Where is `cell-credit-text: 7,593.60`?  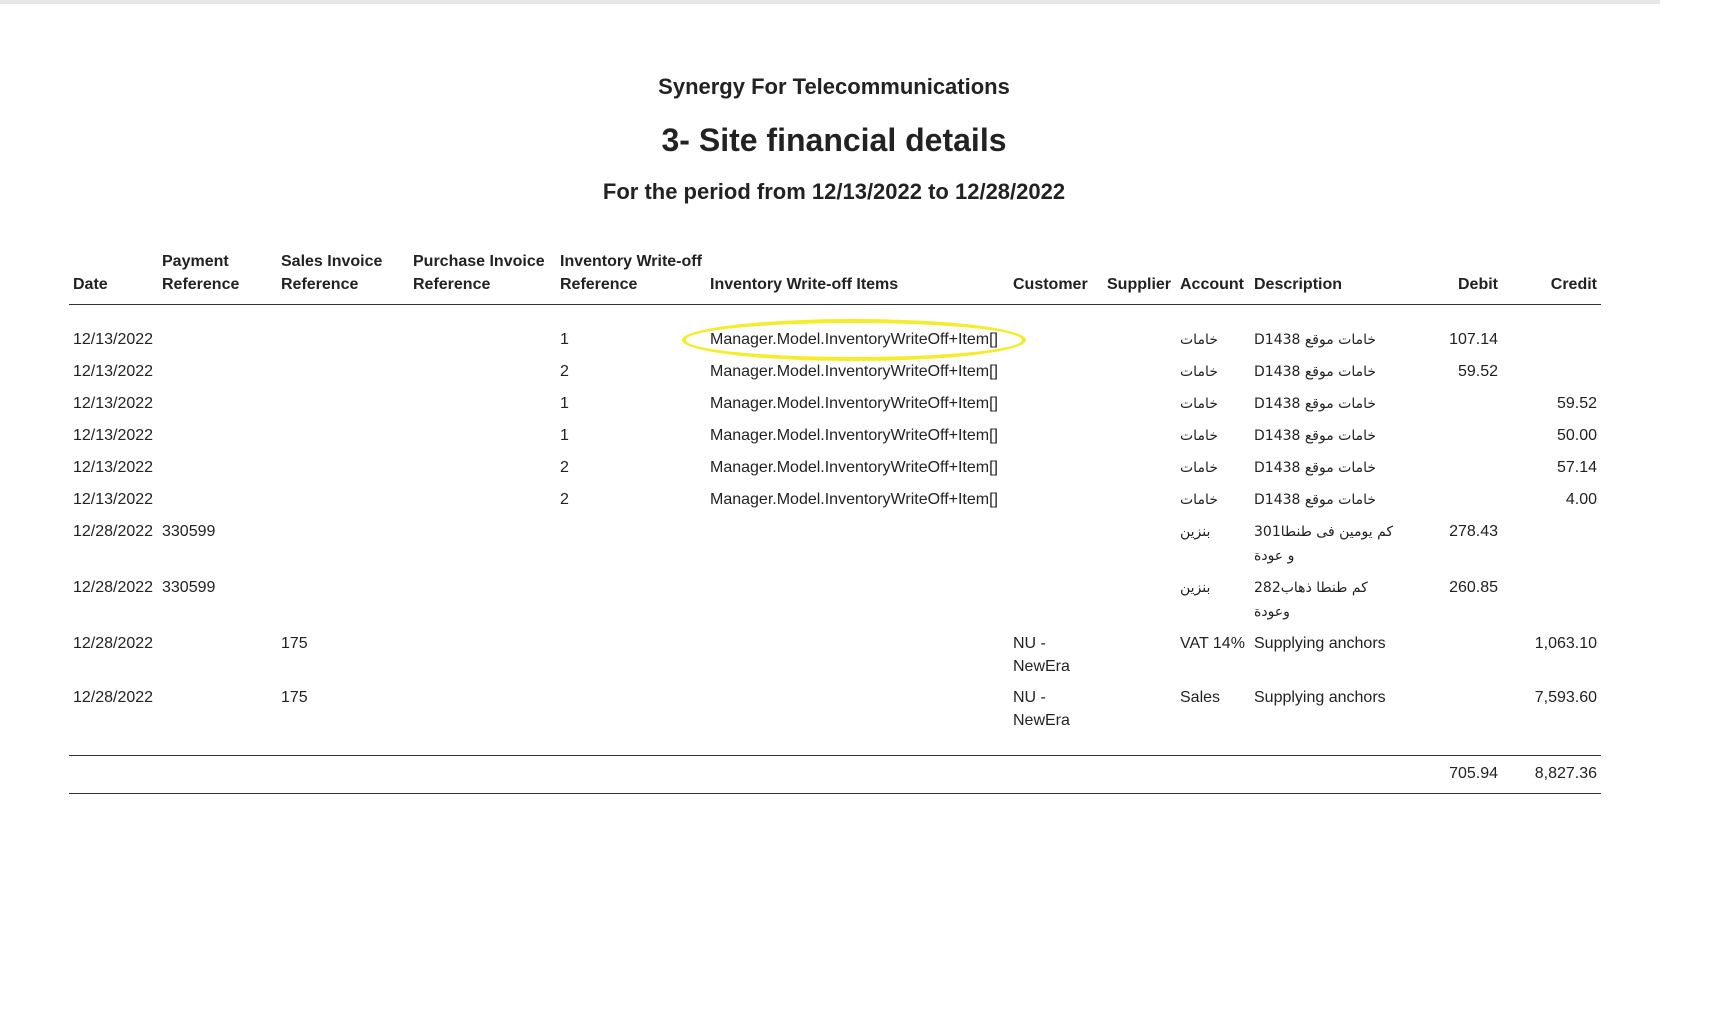 cell-credit-text: 7,593.60 is located at coordinates (1565, 697).